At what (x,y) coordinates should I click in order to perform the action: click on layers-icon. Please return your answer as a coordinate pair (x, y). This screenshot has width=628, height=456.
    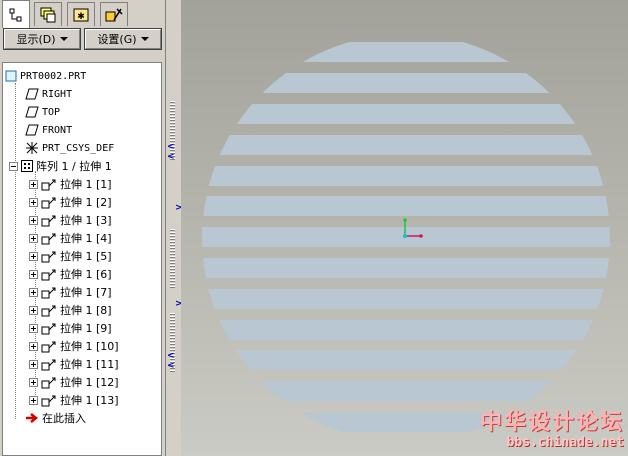
    Looking at the image, I should click on (48, 14).